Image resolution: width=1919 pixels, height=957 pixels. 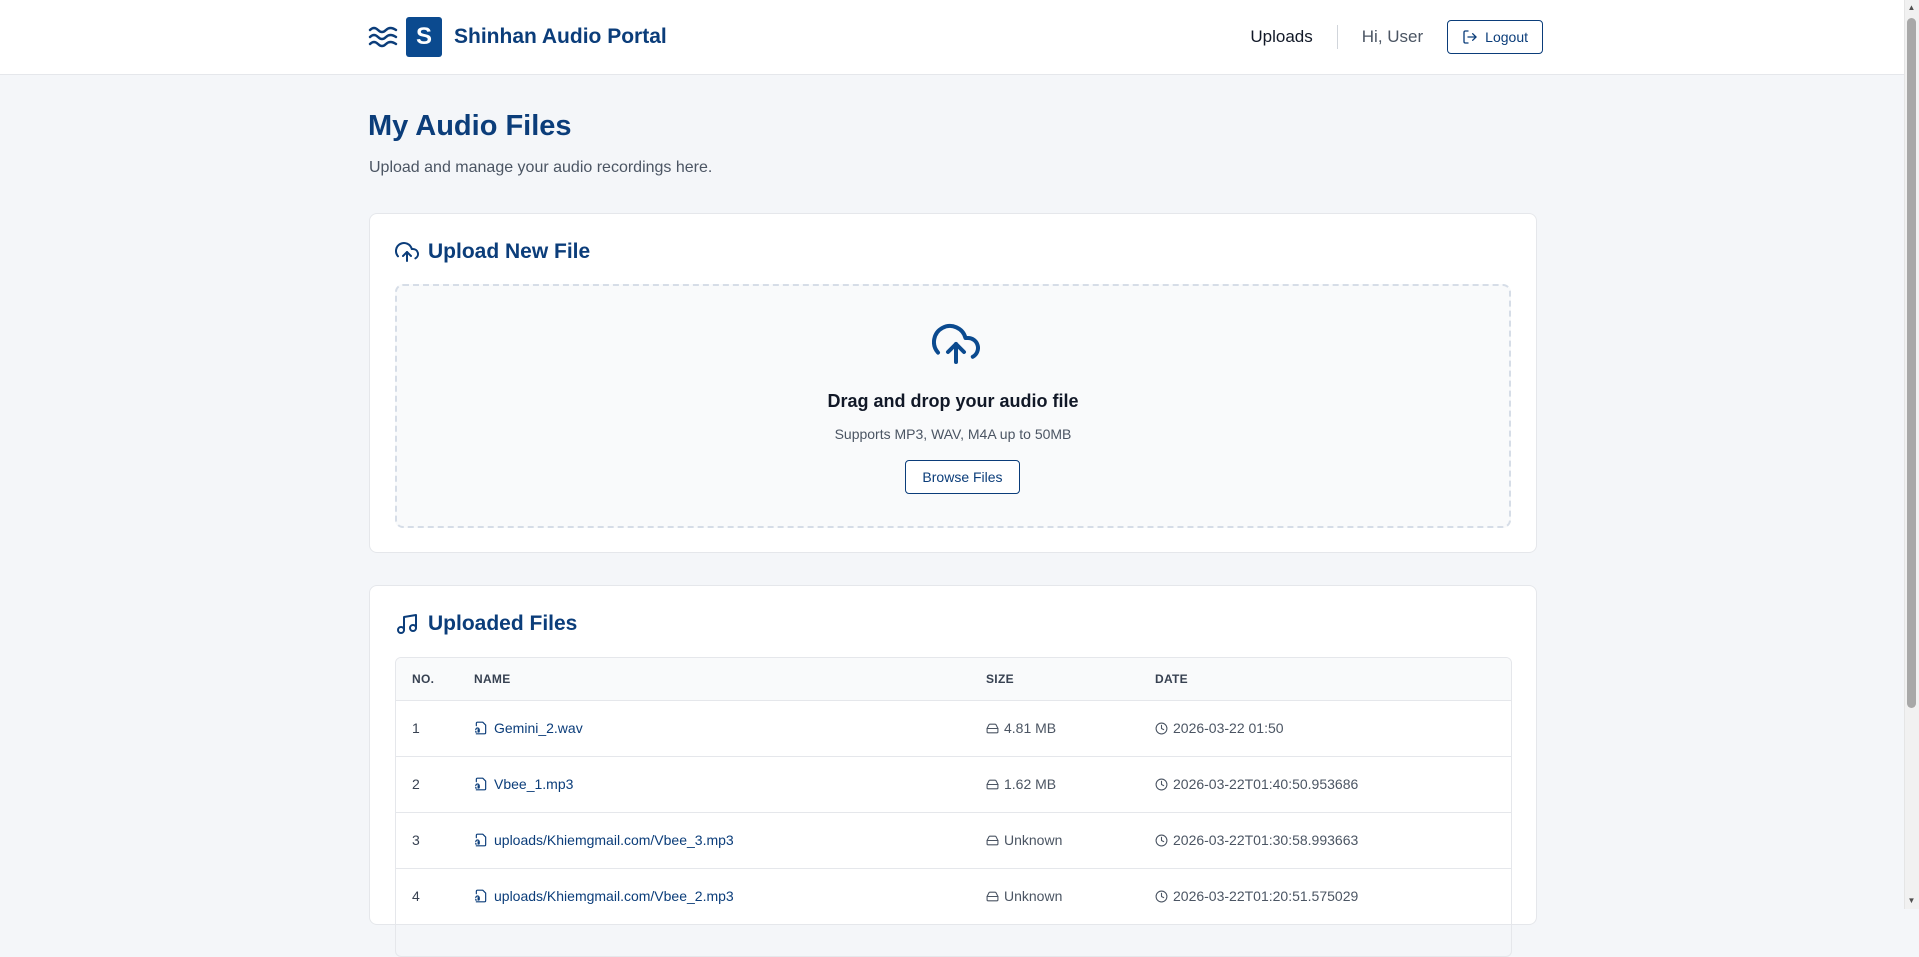 I want to click on table-header-row: NO. NAME SIZE DATE, so click(x=953, y=679).